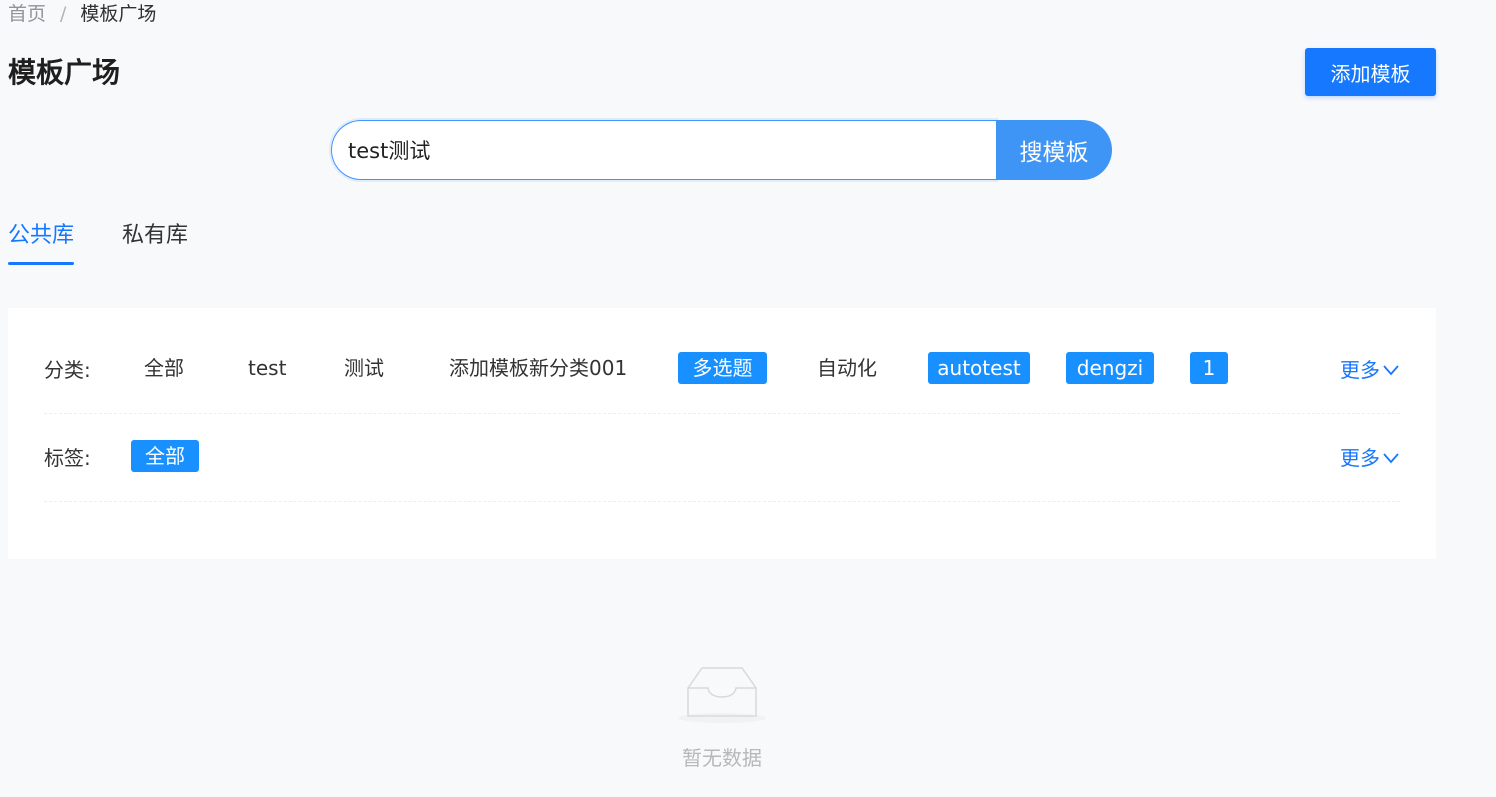 The height and width of the screenshot is (797, 1496). Describe the element at coordinates (118, 14) in the screenshot. I see `breadcrumb-current: 模板广场` at that location.